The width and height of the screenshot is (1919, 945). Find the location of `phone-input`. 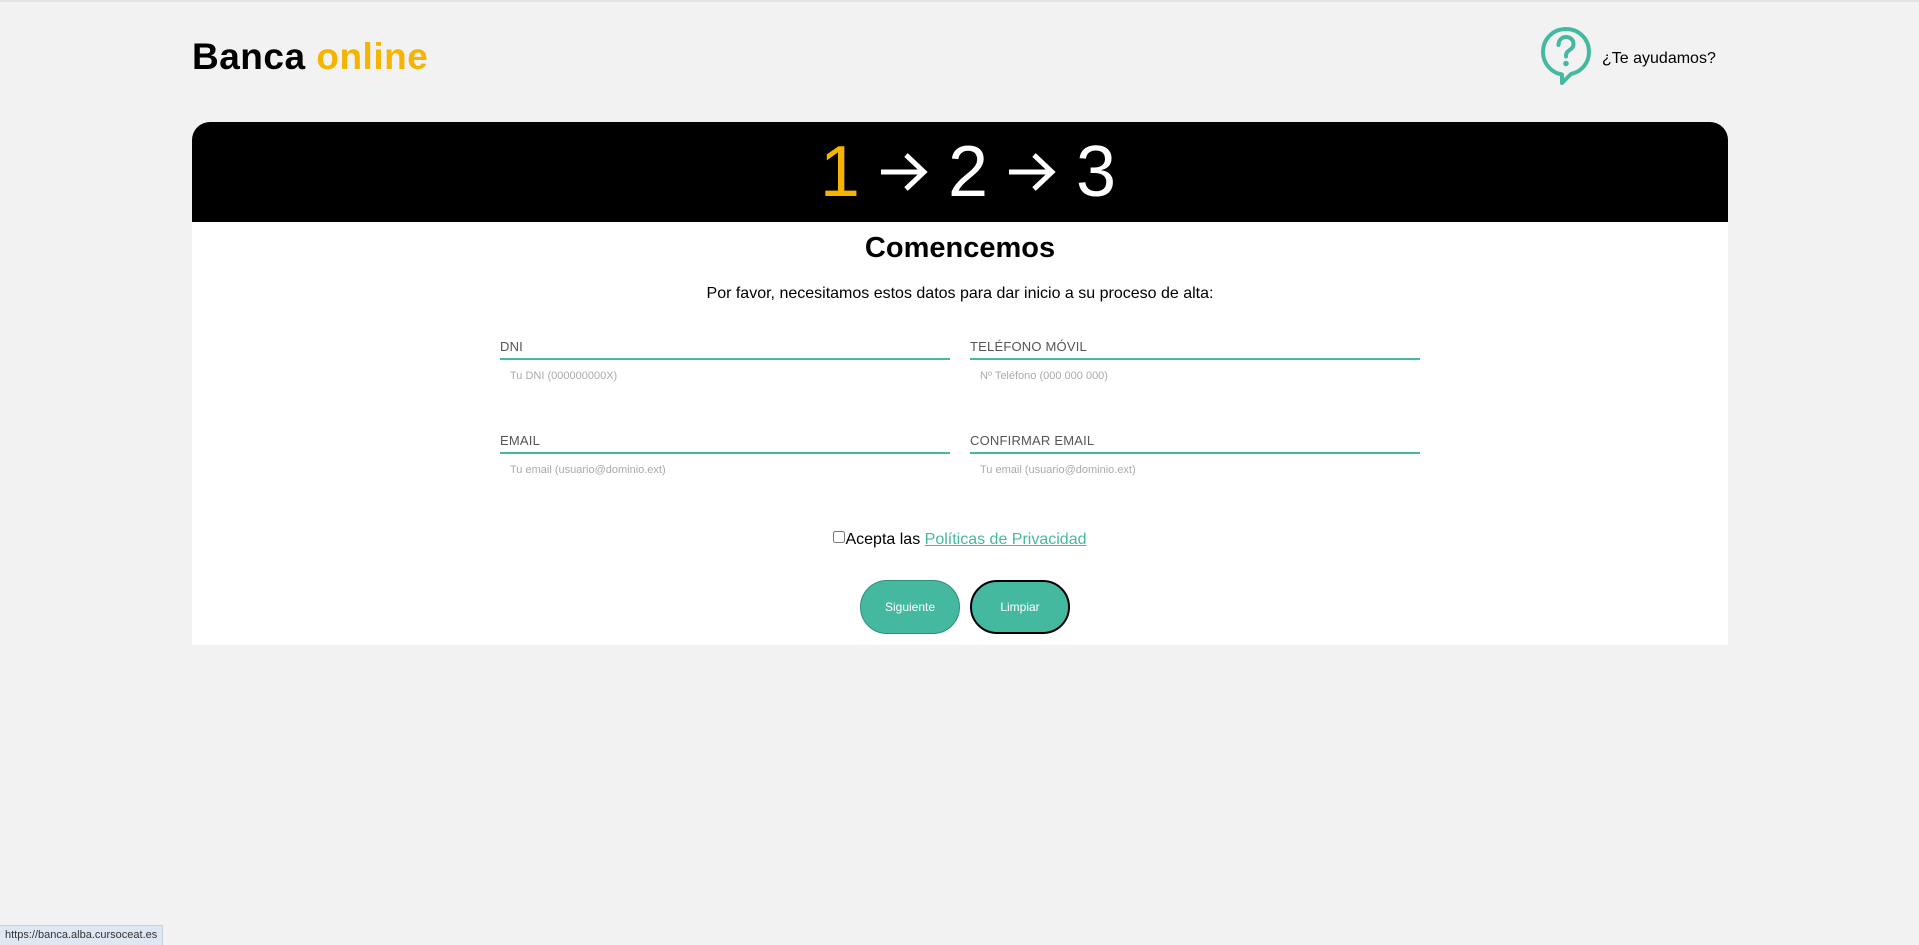

phone-input is located at coordinates (1190, 376).